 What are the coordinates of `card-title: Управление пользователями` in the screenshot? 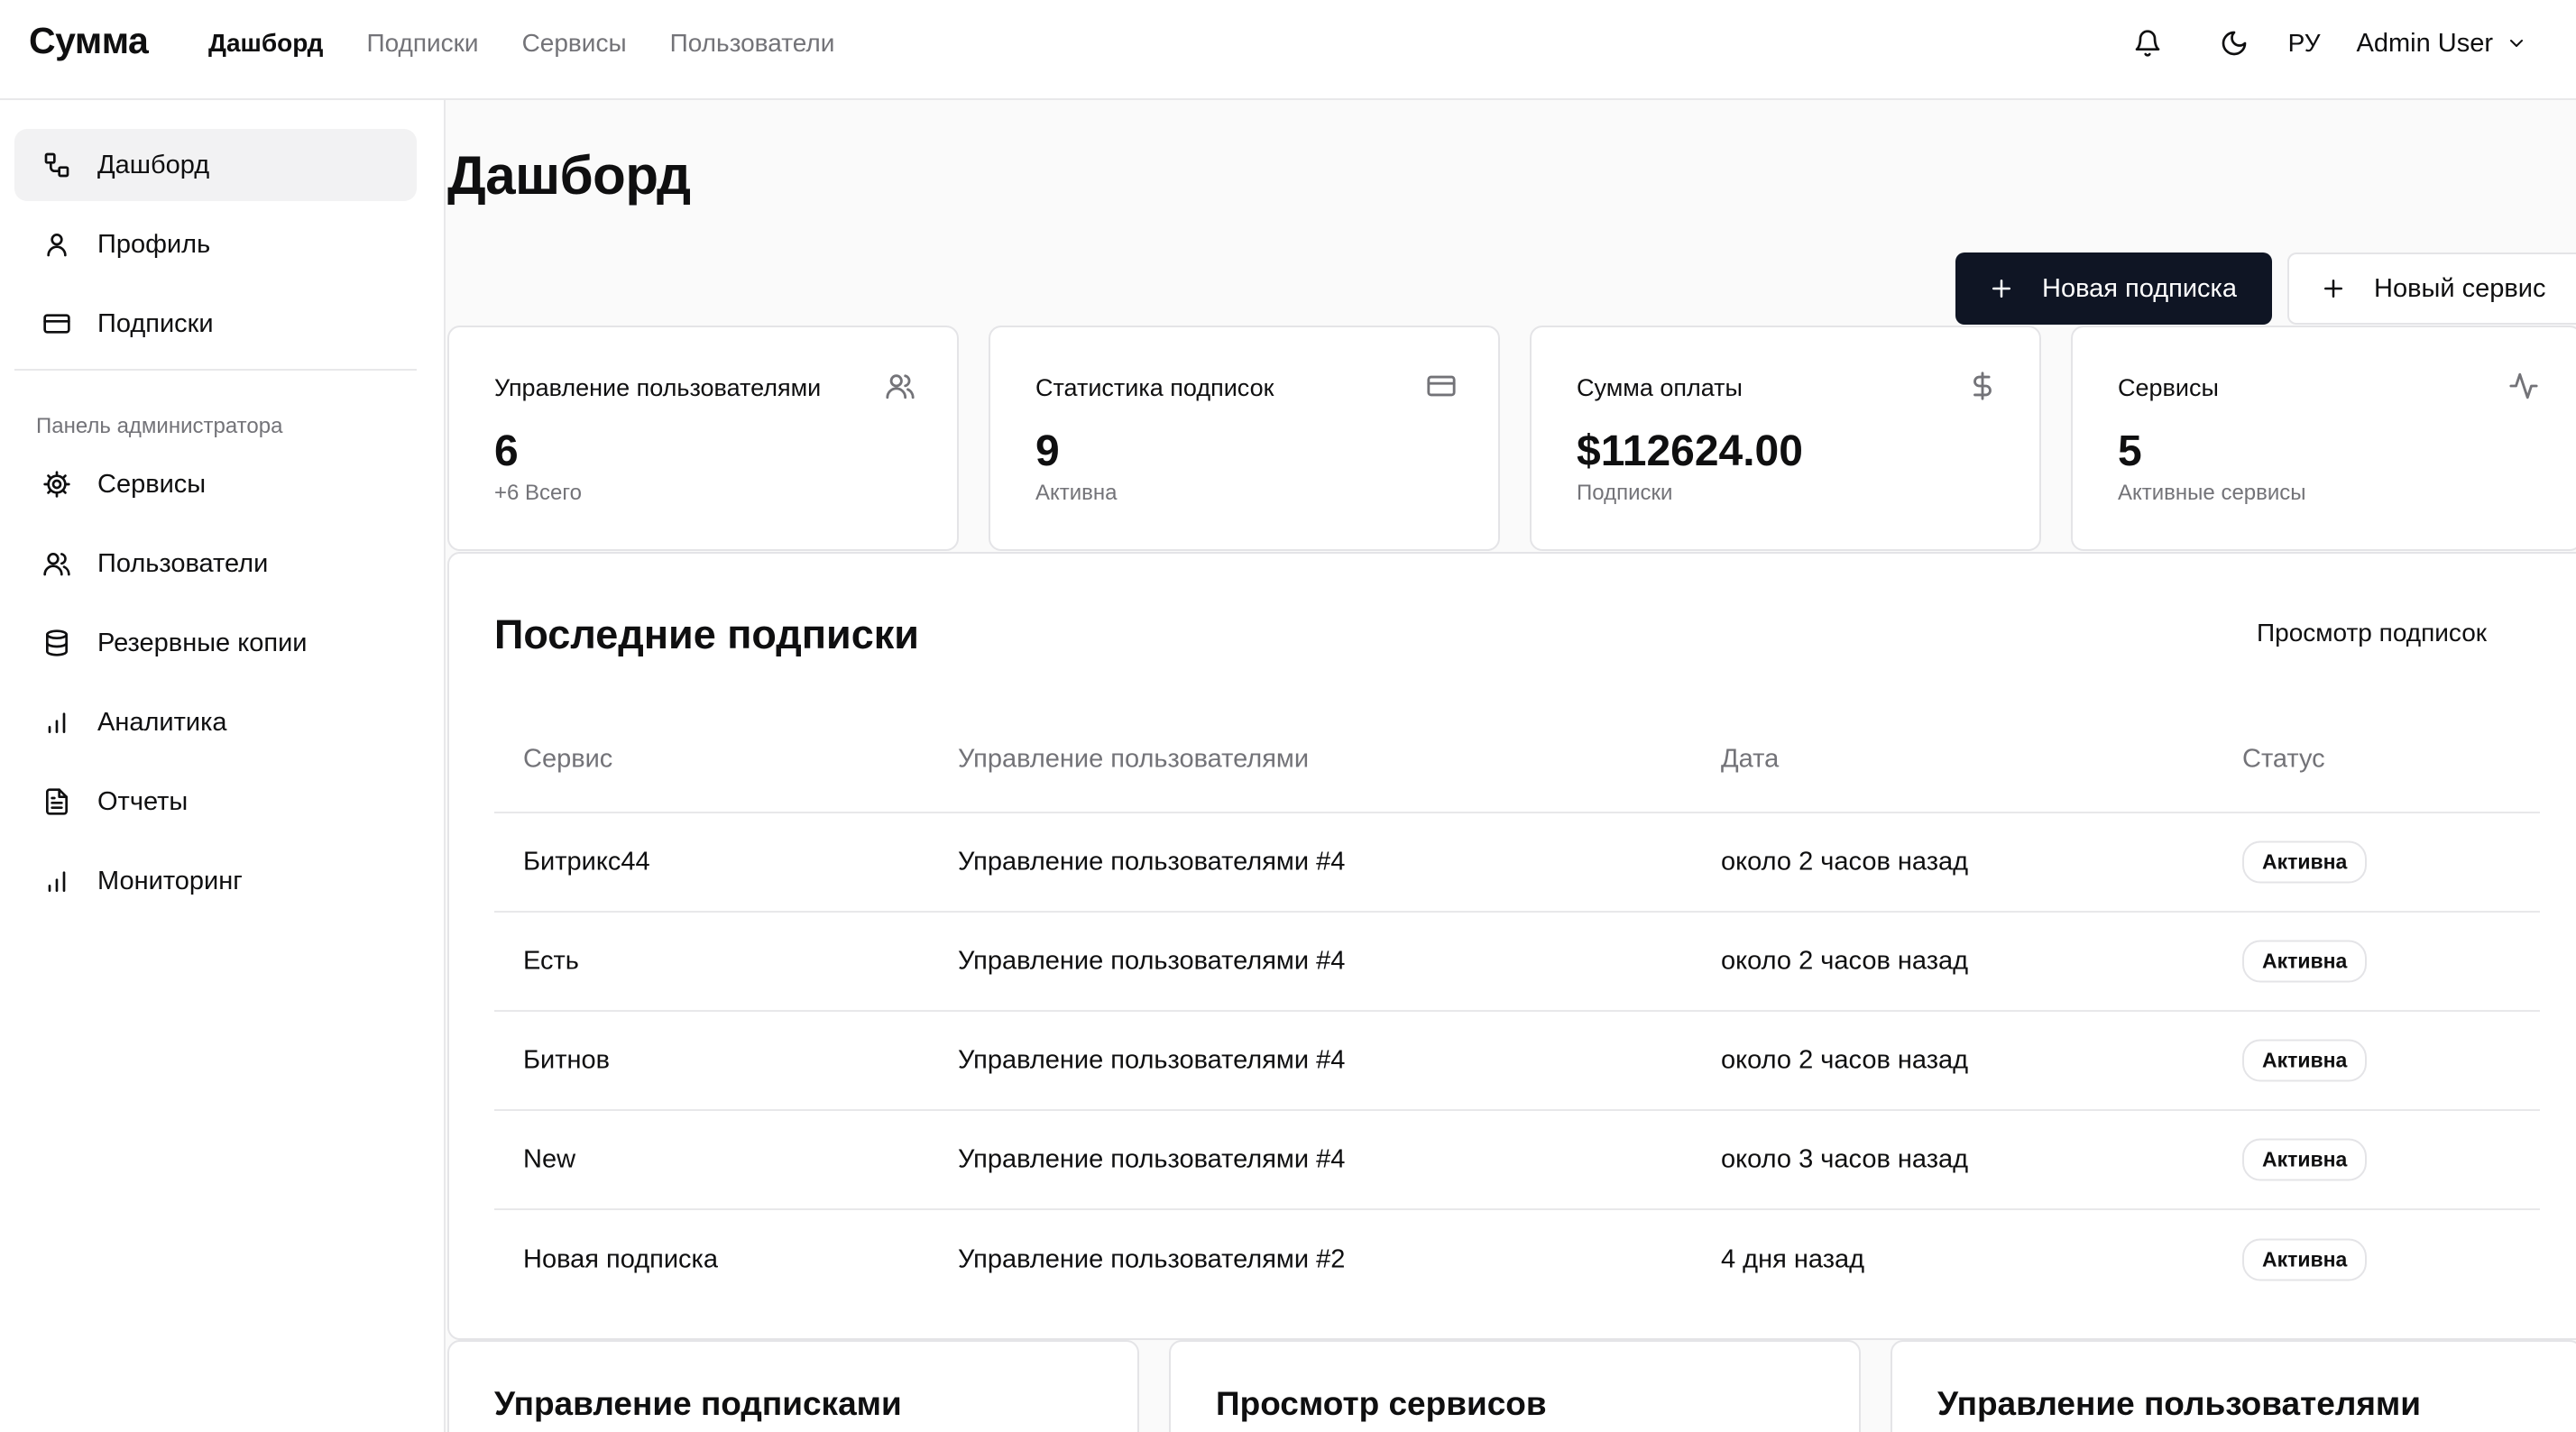 It's located at (2179, 1403).